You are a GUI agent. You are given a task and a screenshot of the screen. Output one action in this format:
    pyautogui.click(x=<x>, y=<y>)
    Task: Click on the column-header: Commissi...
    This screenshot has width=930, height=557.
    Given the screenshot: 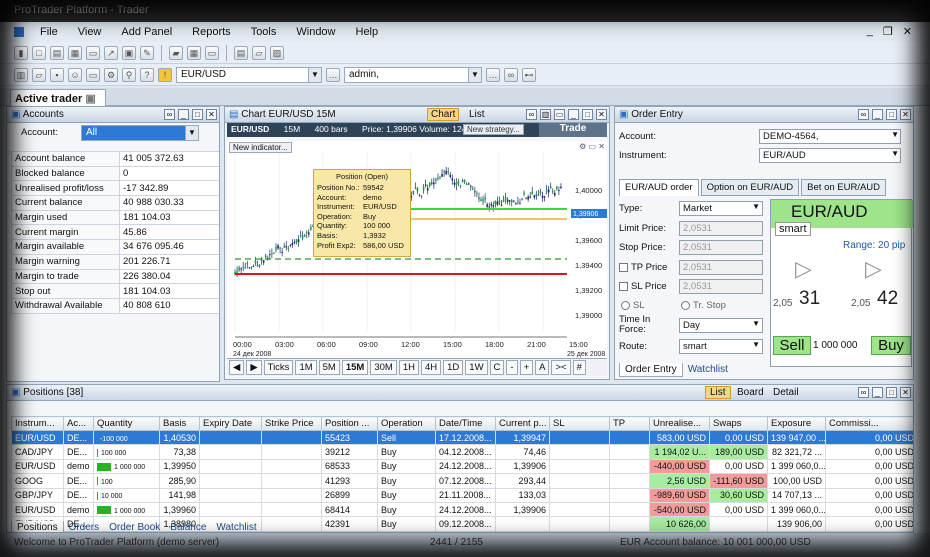 What is the action you would take?
    pyautogui.click(x=869, y=423)
    